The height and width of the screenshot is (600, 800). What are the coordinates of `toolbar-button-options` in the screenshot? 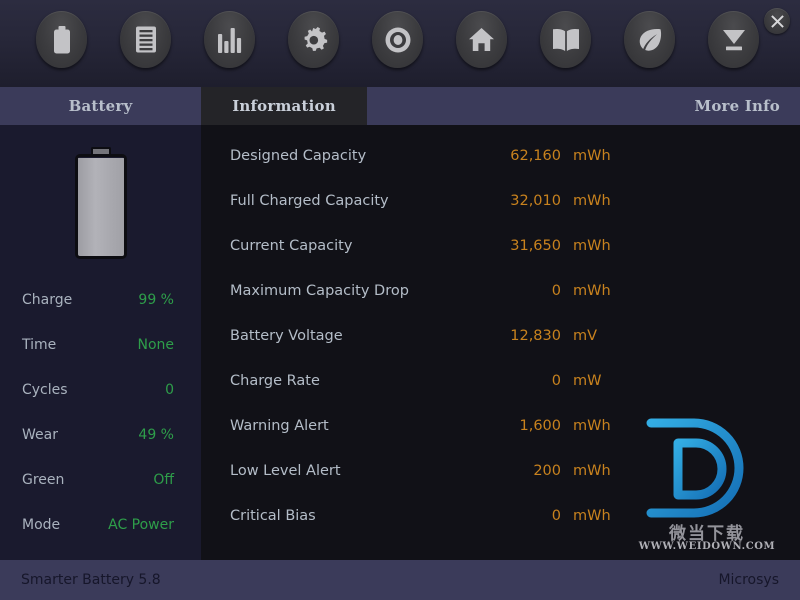 It's located at (313, 39).